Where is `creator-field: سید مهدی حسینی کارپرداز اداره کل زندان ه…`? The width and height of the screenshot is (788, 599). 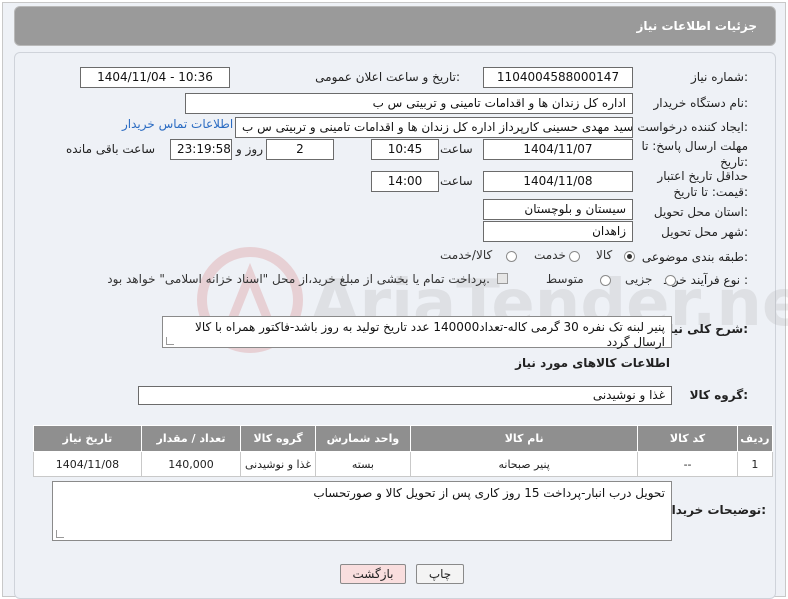 creator-field: سید مهدی حسینی کارپرداز اداره کل زندان ه… is located at coordinates (434, 127).